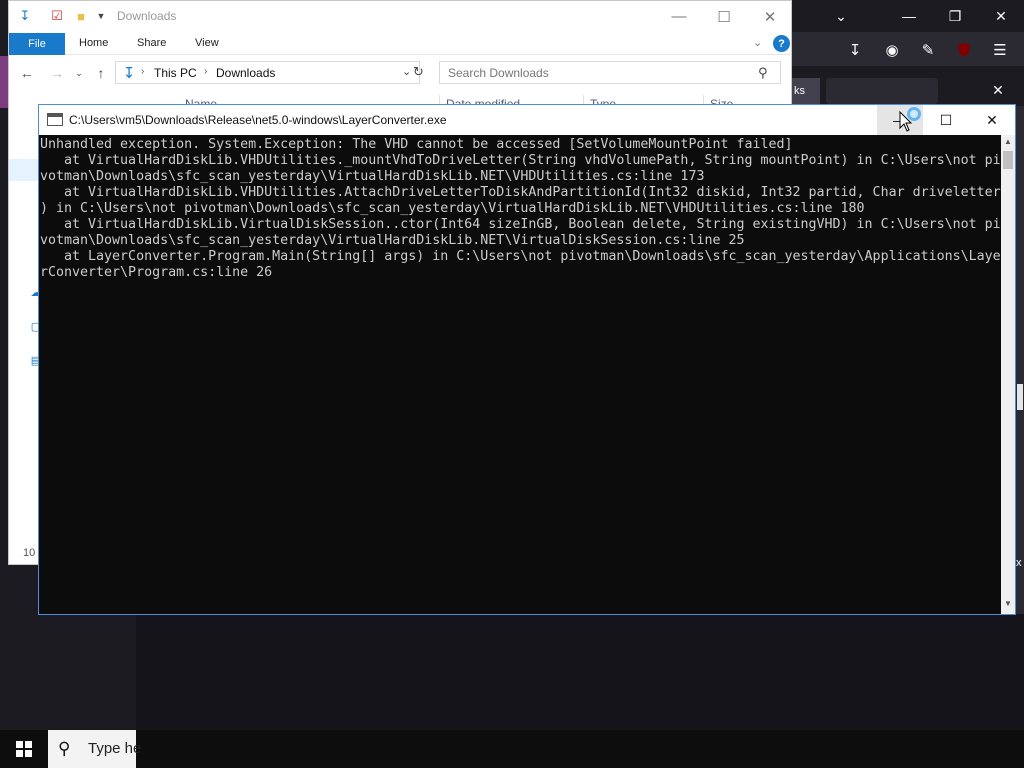  I want to click on mouse-cursor-icon, so click(906, 121).